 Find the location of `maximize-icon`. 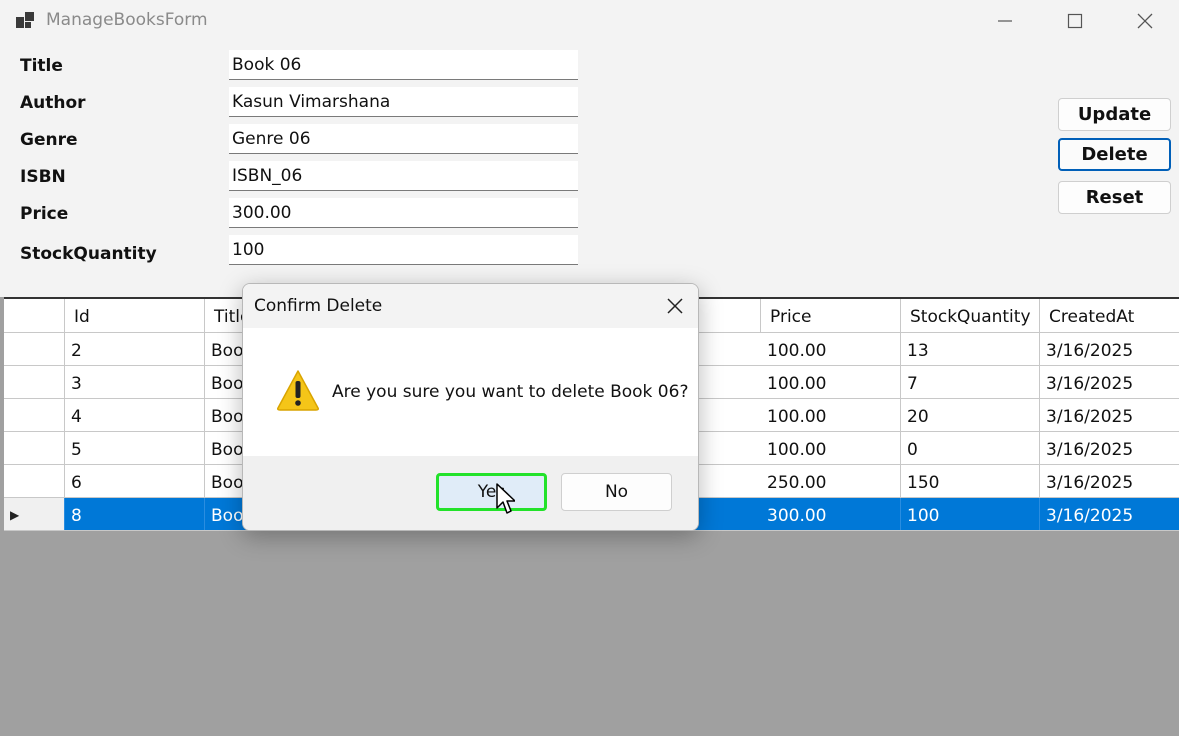

maximize-icon is located at coordinates (1075, 21).